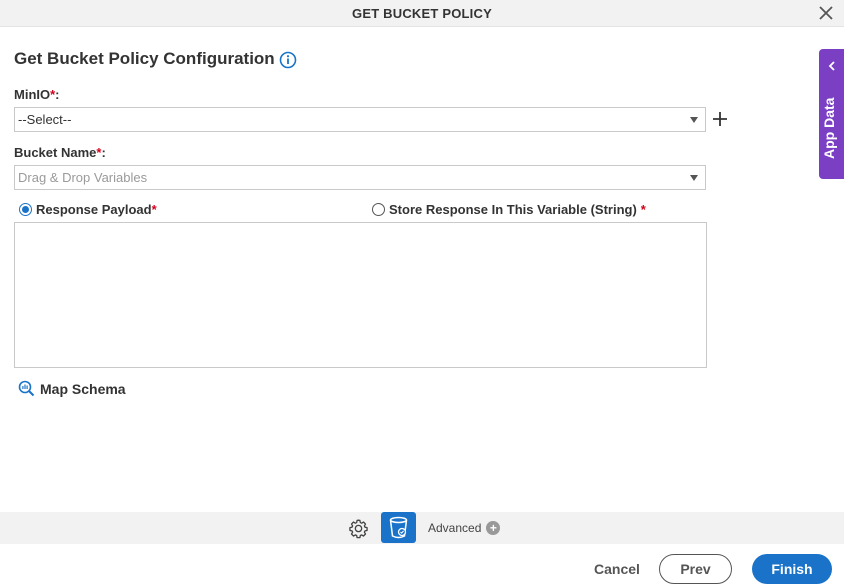 This screenshot has height=586, width=844. What do you see at coordinates (378, 209) in the screenshot?
I see `store-response-radio` at bounding box center [378, 209].